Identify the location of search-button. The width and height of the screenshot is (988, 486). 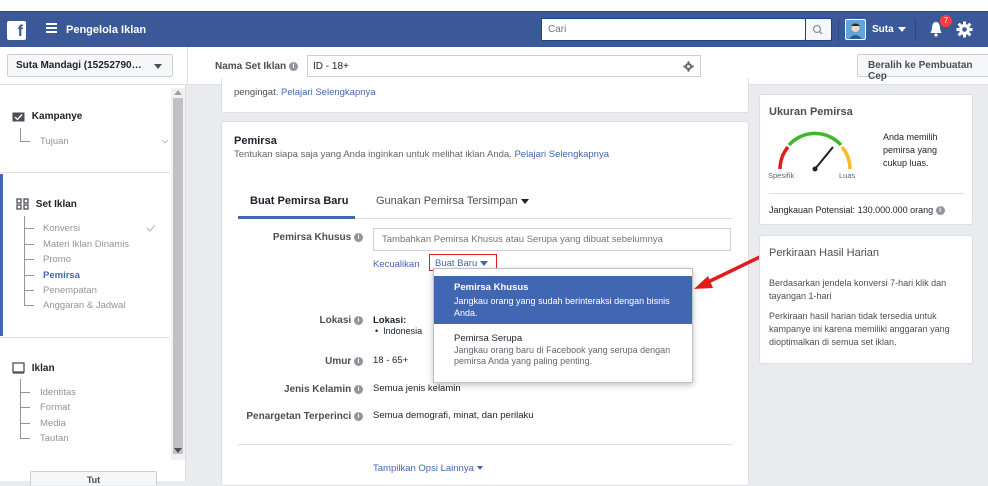
(819, 29).